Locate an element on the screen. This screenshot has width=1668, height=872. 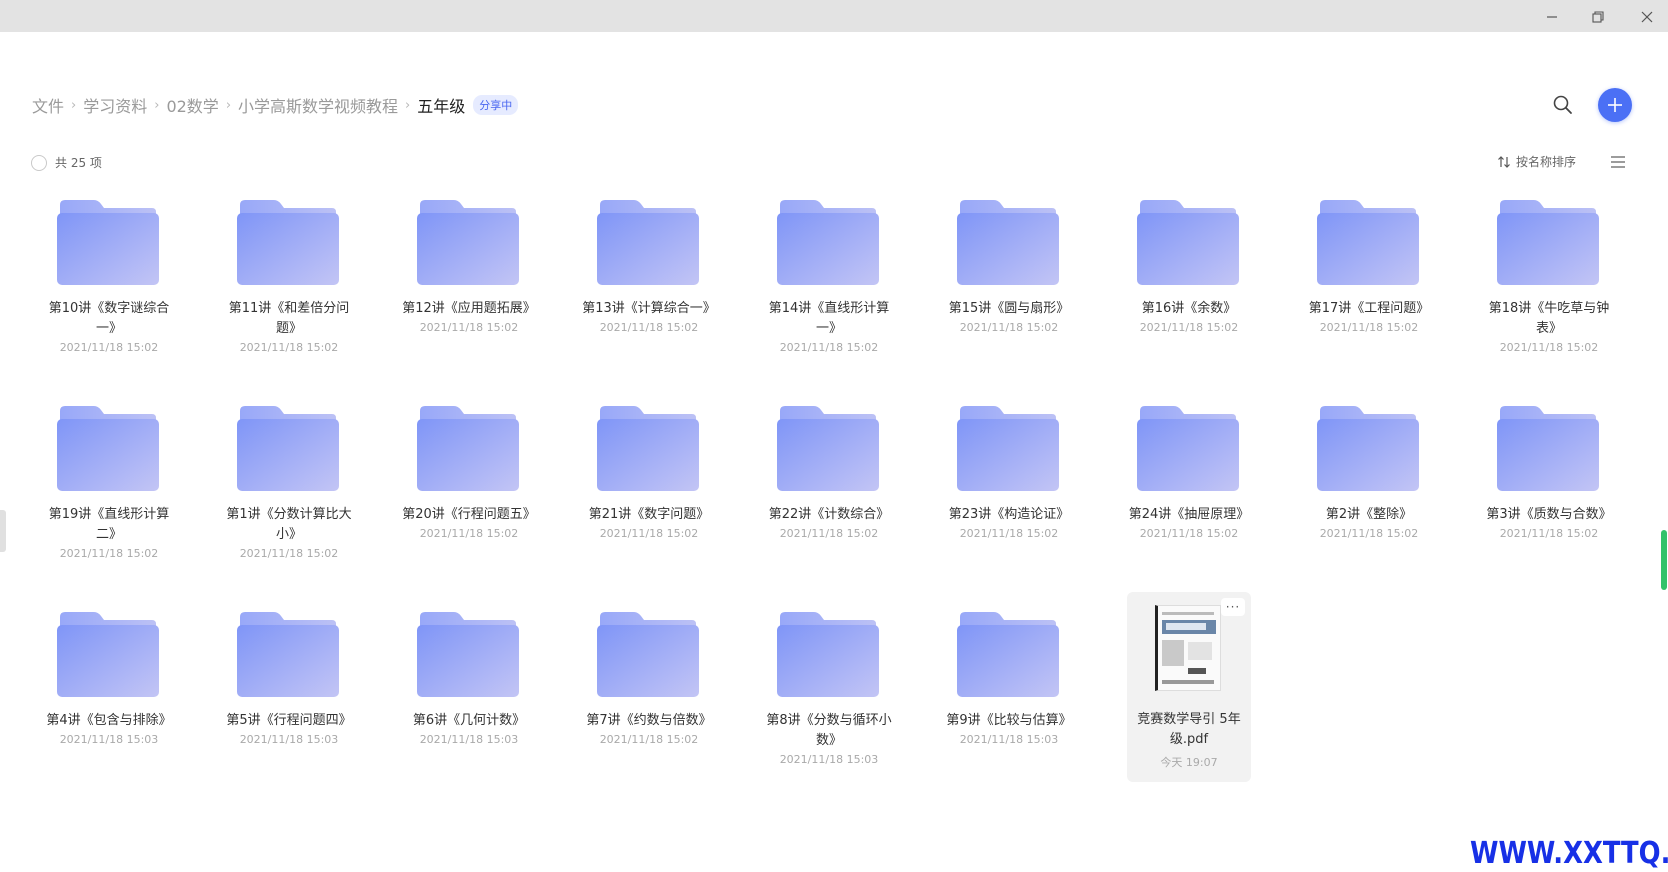
breadcrumb-item-course: 小学高斯数学视频教程 is located at coordinates (318, 105).